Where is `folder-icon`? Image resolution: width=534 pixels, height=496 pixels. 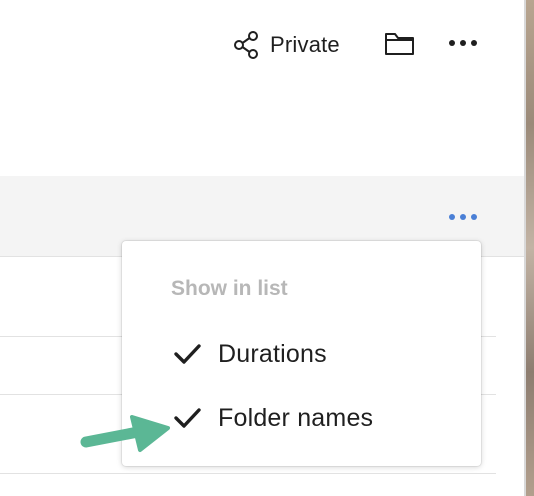 folder-icon is located at coordinates (400, 47).